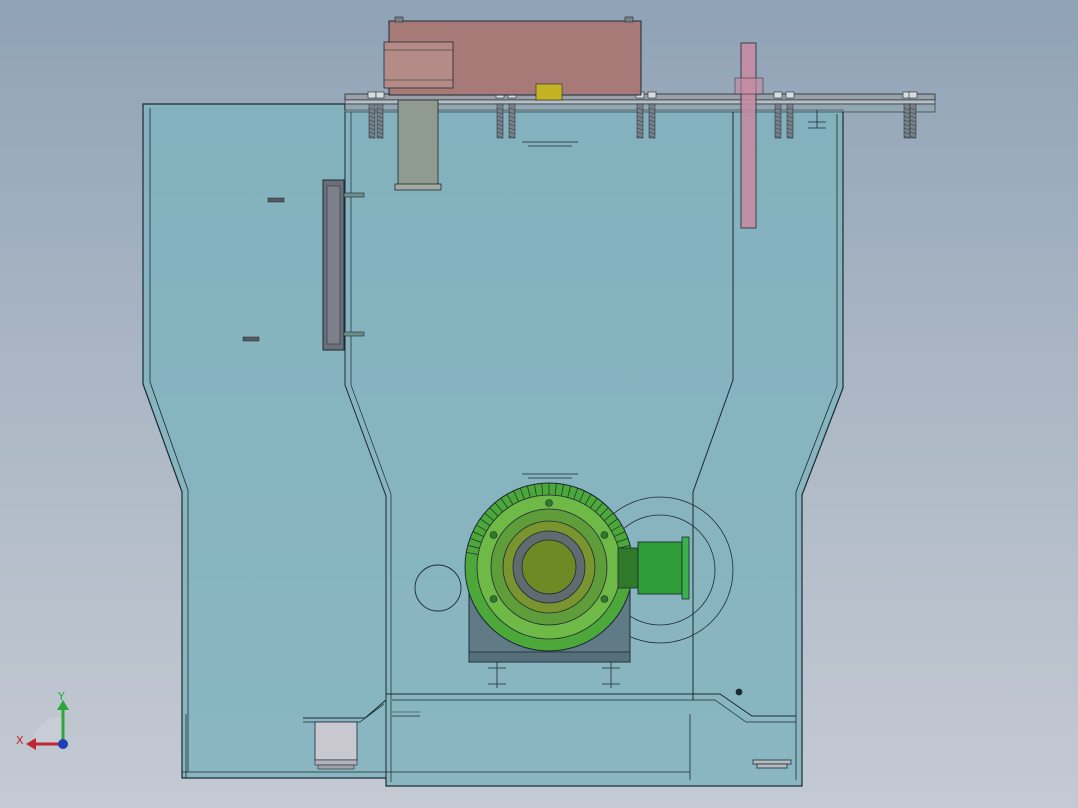 The height and width of the screenshot is (808, 1078). I want to click on outlet-cup, so click(336, 745).